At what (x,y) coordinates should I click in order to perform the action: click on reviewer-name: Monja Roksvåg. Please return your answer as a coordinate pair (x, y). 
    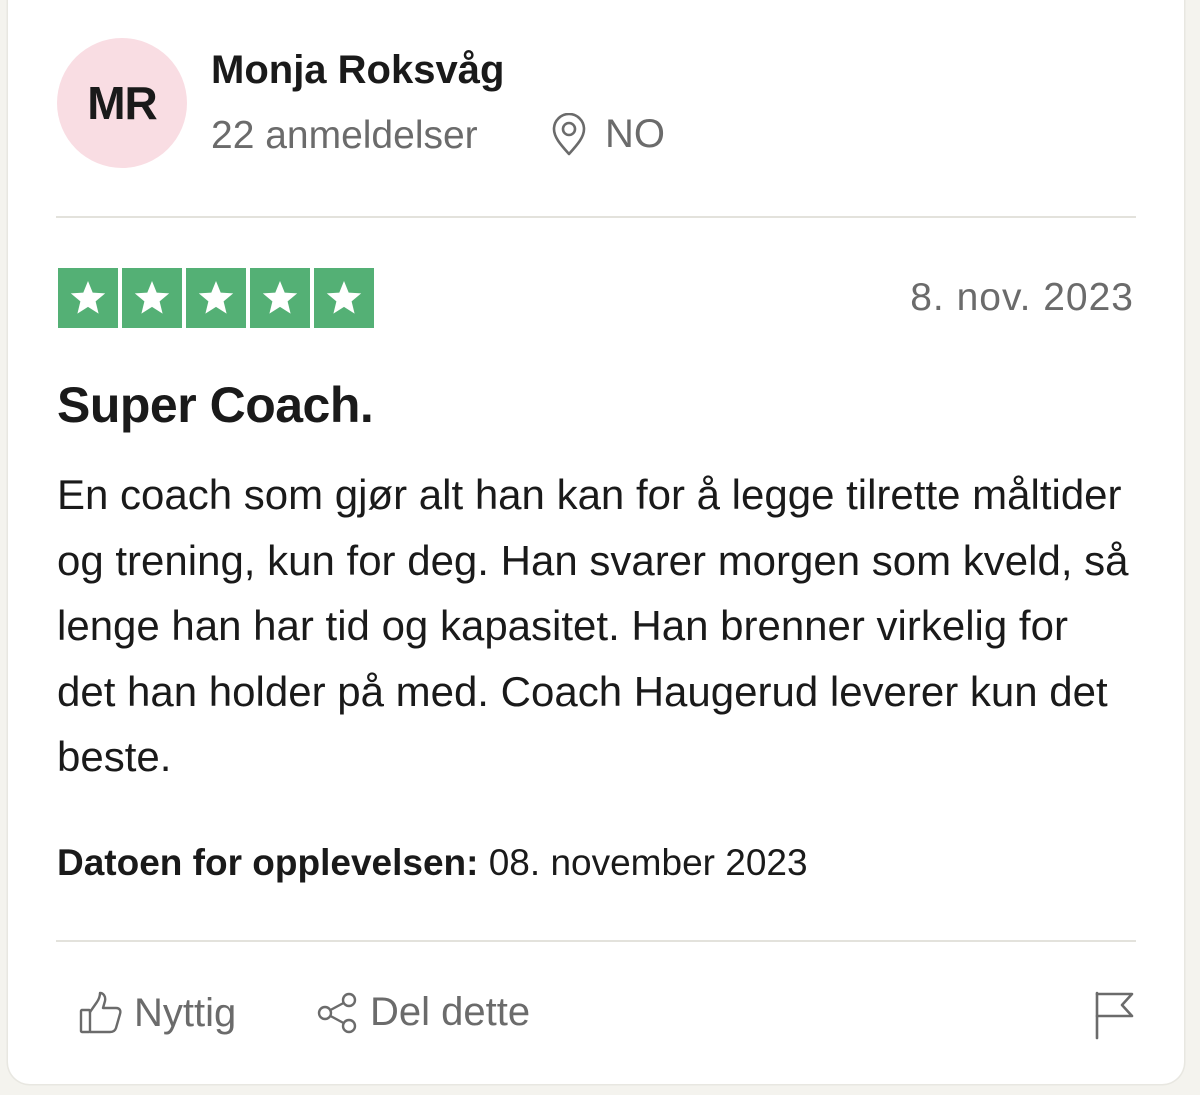
    Looking at the image, I should click on (357, 70).